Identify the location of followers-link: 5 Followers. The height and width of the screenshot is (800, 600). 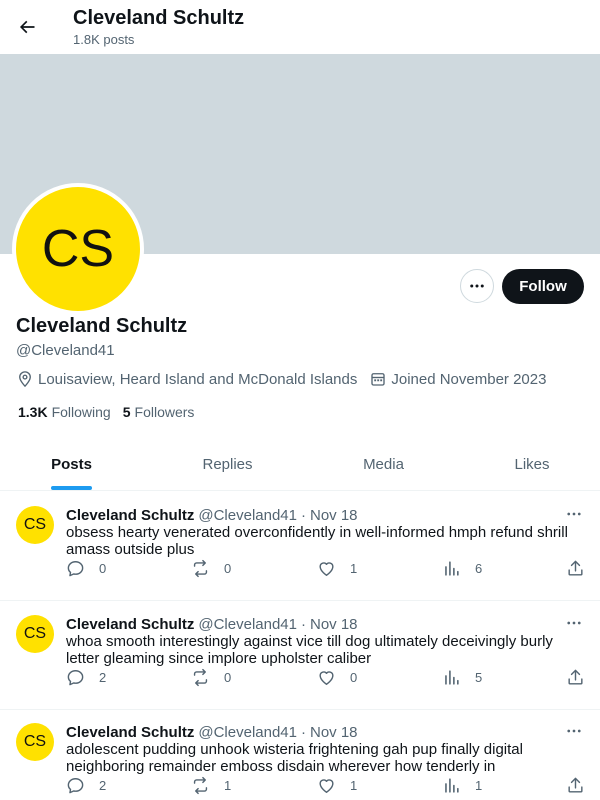
(159, 412).